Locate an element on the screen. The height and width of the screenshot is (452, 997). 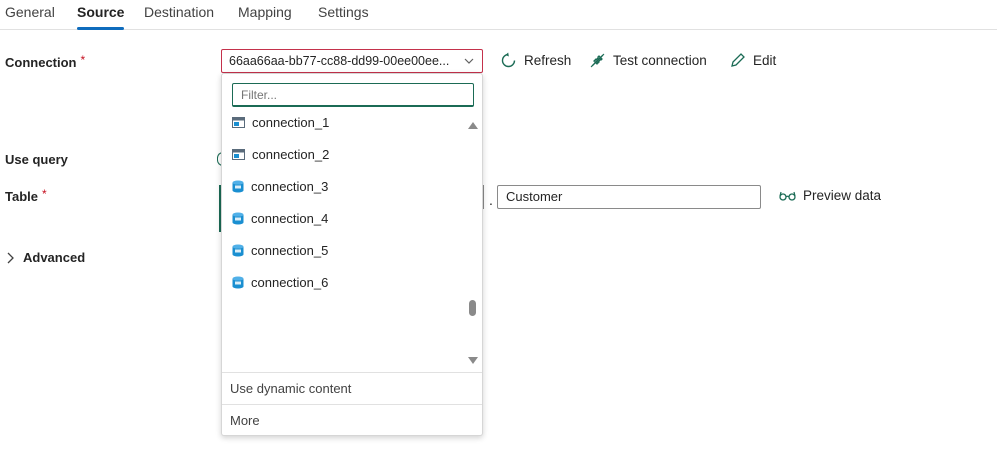
scroll-up-arrow-icon is located at coordinates (473, 125).